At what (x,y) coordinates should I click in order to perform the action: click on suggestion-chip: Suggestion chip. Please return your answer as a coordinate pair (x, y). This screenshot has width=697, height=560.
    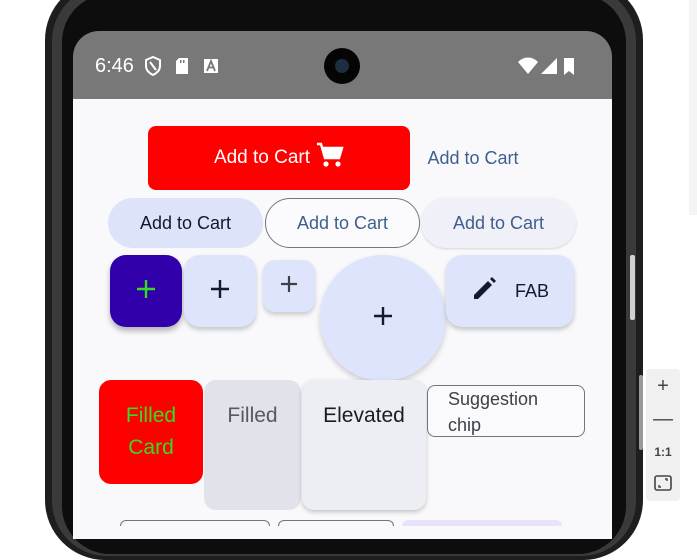
    Looking at the image, I should click on (506, 411).